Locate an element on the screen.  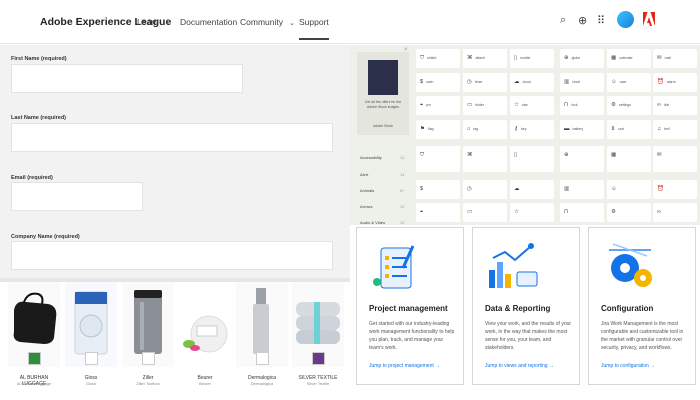
side-nav-item: Audio & Video is located at coordinates (372, 222).